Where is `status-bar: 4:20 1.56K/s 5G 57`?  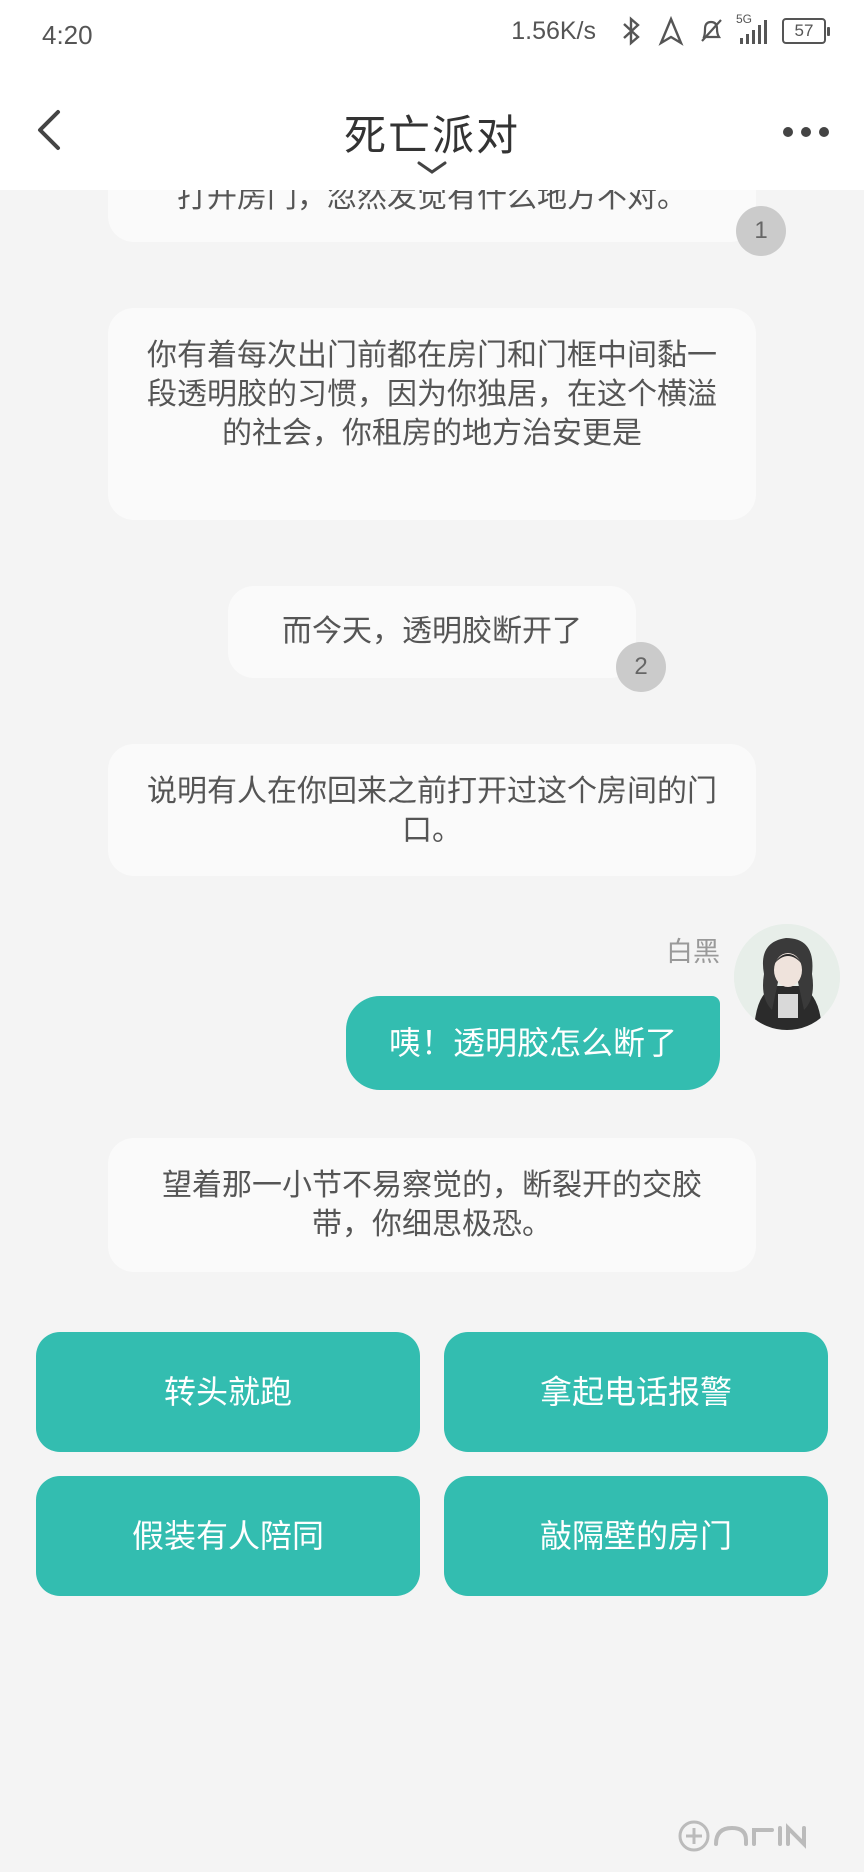 status-bar: 4:20 1.56K/s 5G 57 is located at coordinates (432, 36).